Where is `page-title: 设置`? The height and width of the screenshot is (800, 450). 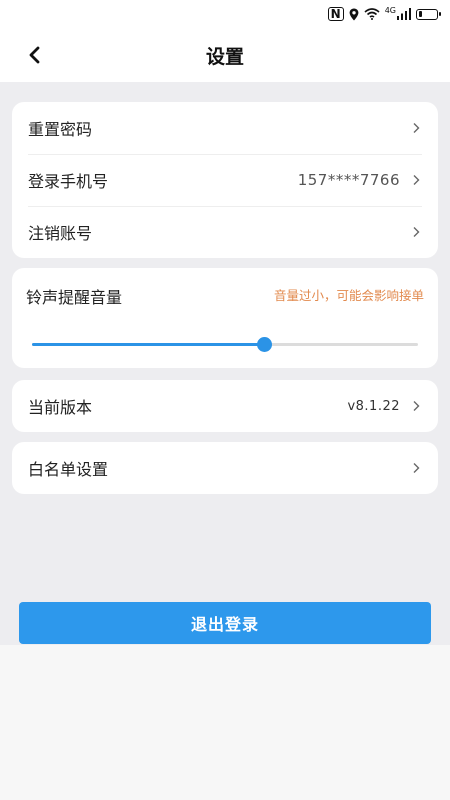
page-title: 设置 is located at coordinates (224, 57).